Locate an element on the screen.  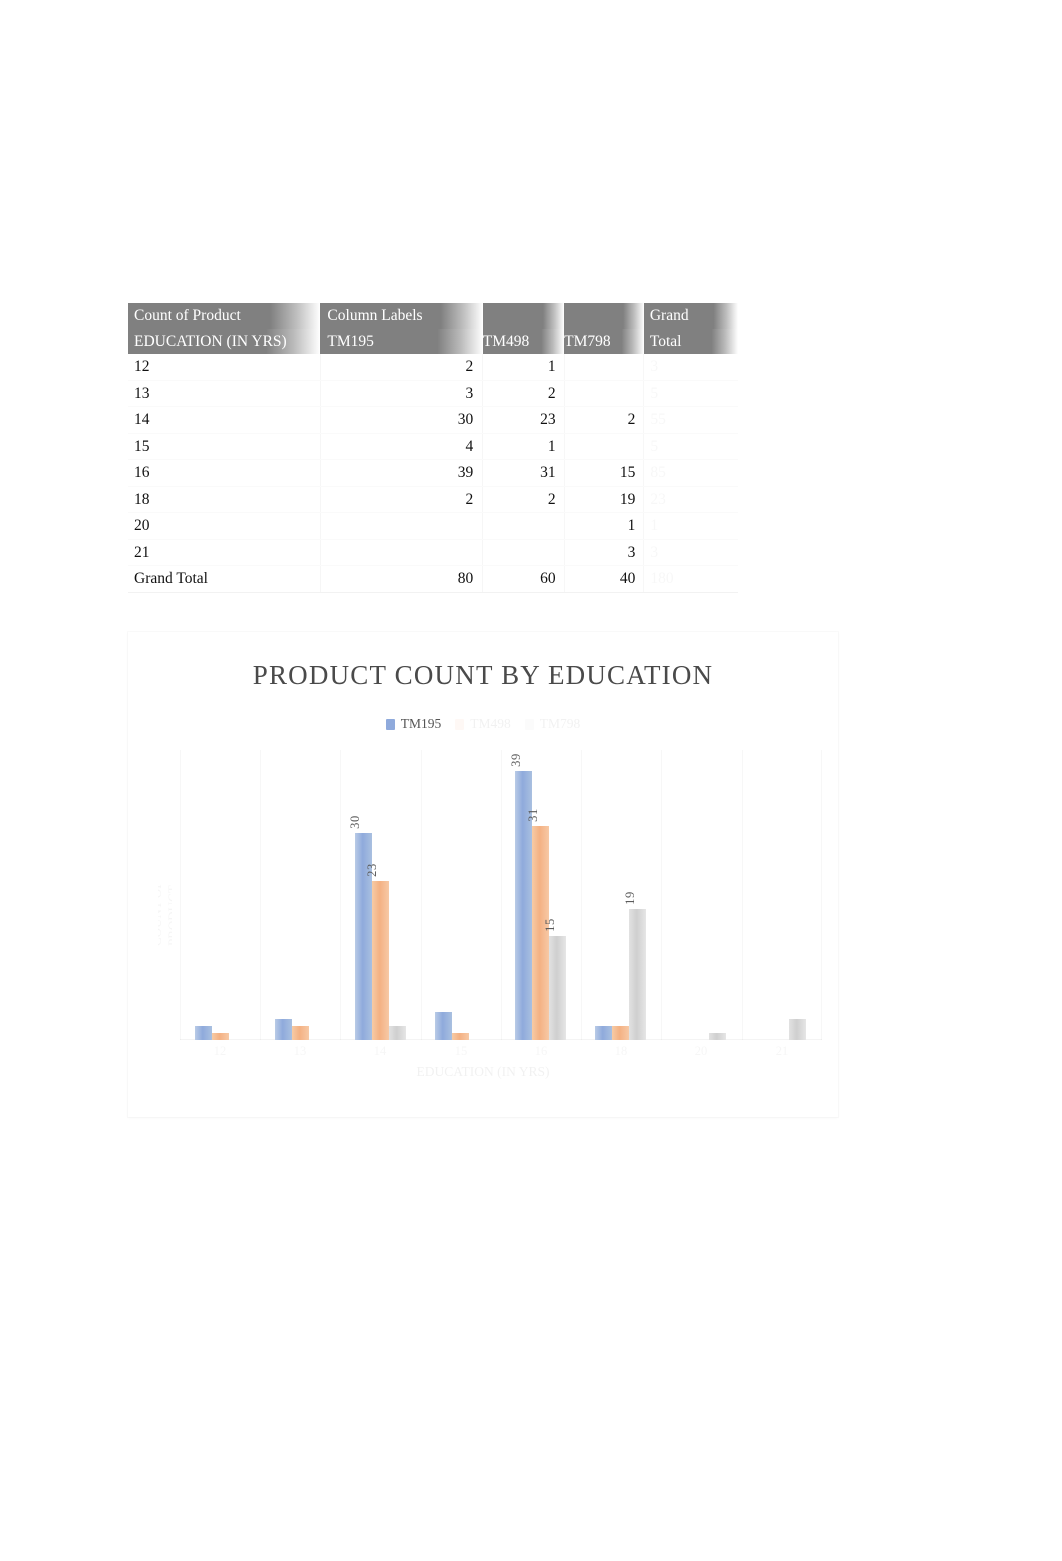
bar-tm195-15: 4 is located at coordinates (443, 1026).